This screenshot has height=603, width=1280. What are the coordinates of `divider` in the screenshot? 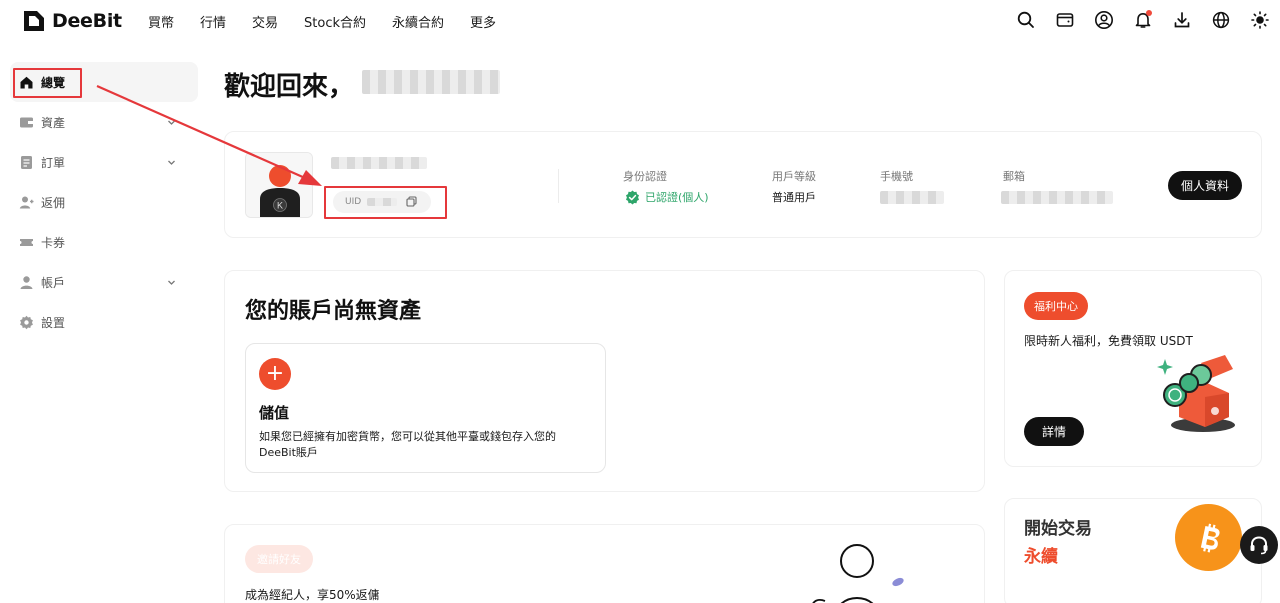 It's located at (558, 186).